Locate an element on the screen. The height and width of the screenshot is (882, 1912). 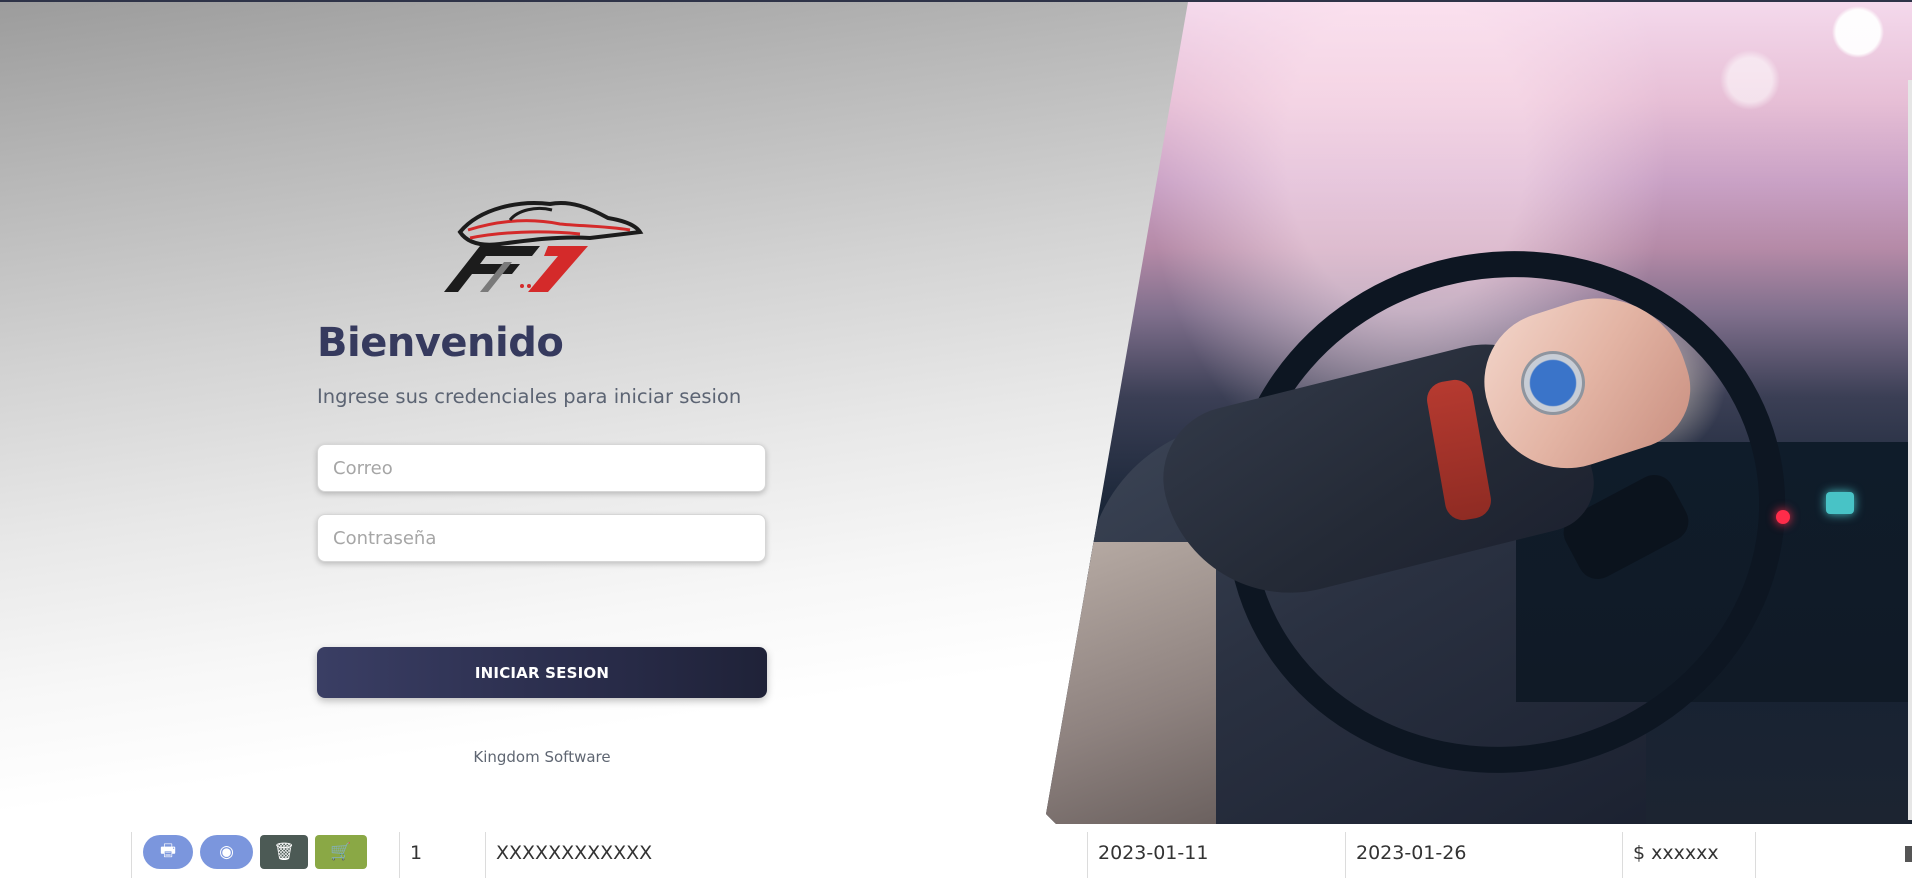
scrollbar-thumb is located at coordinates (1908, 854).